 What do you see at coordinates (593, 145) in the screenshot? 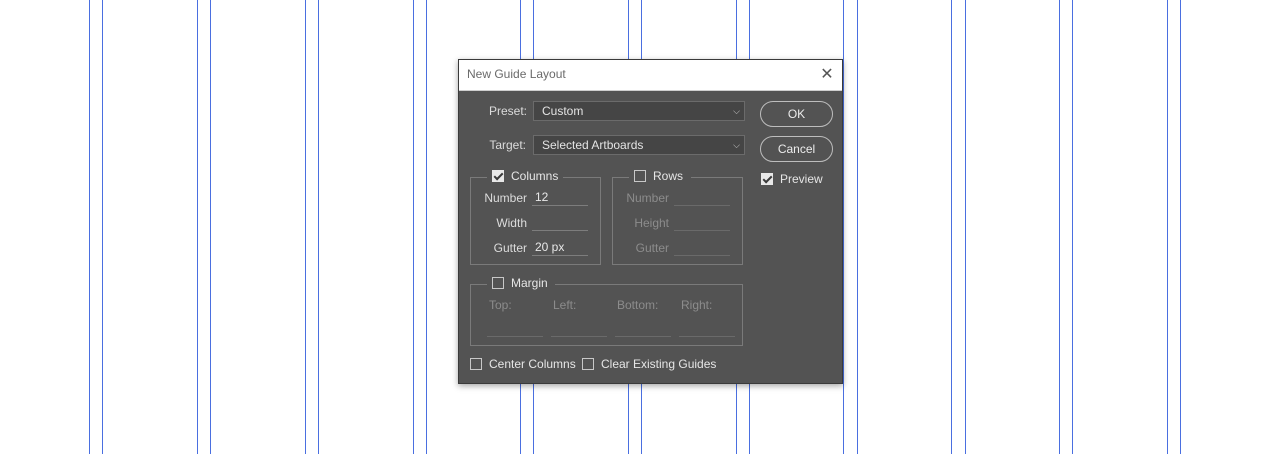
I see `target-value: Selected Artboards` at bounding box center [593, 145].